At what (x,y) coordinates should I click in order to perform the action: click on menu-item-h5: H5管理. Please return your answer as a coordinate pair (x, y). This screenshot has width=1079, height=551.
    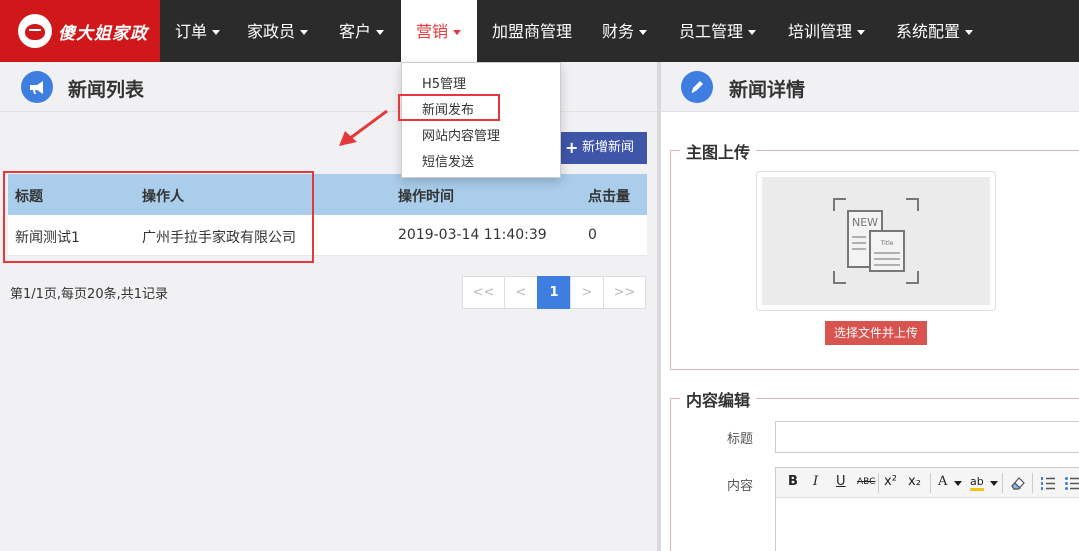
    Looking at the image, I should click on (444, 82).